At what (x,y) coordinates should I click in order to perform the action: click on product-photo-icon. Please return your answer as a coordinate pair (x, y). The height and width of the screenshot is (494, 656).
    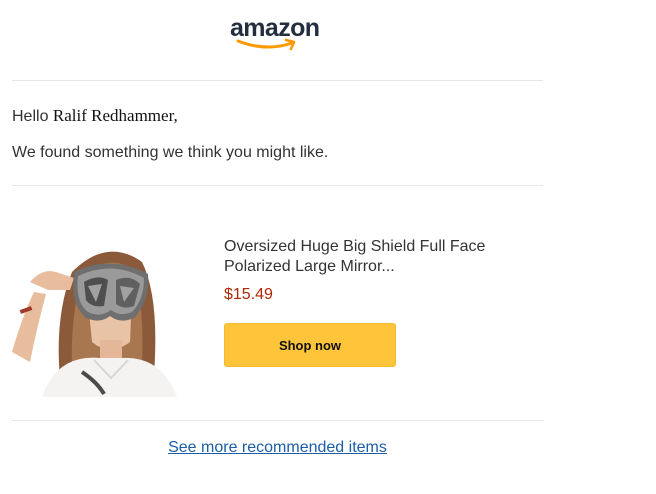
    Looking at the image, I should click on (106, 314).